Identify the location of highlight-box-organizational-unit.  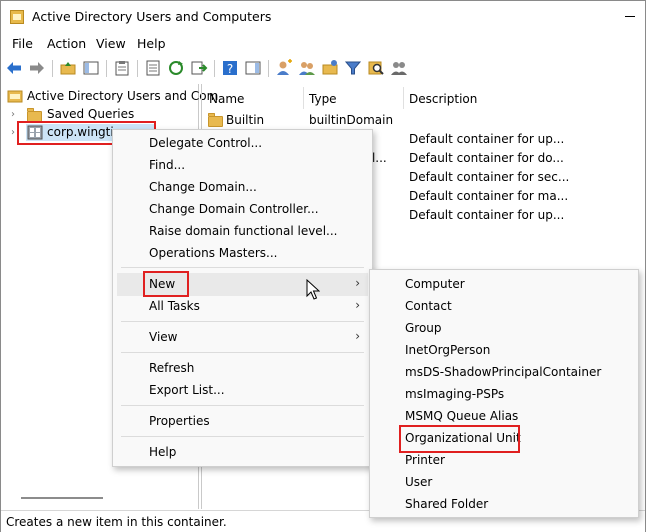
(459, 439).